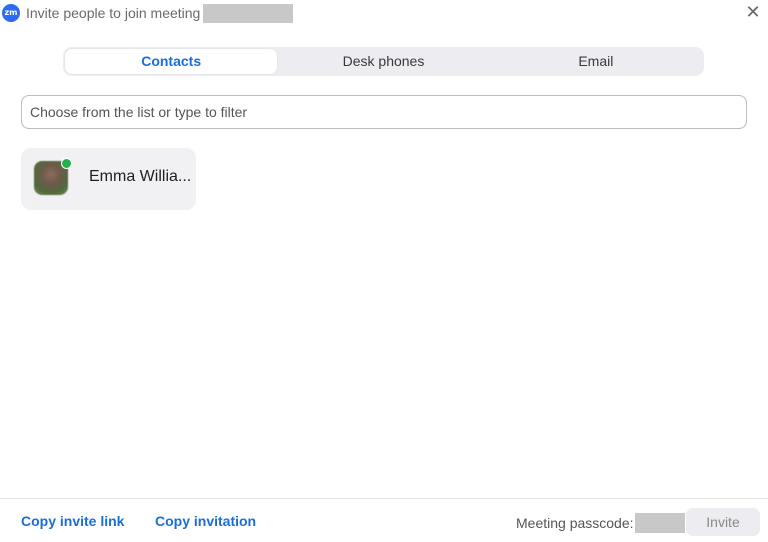  What do you see at coordinates (113, 13) in the screenshot?
I see `window-title: Invite people to join meeting` at bounding box center [113, 13].